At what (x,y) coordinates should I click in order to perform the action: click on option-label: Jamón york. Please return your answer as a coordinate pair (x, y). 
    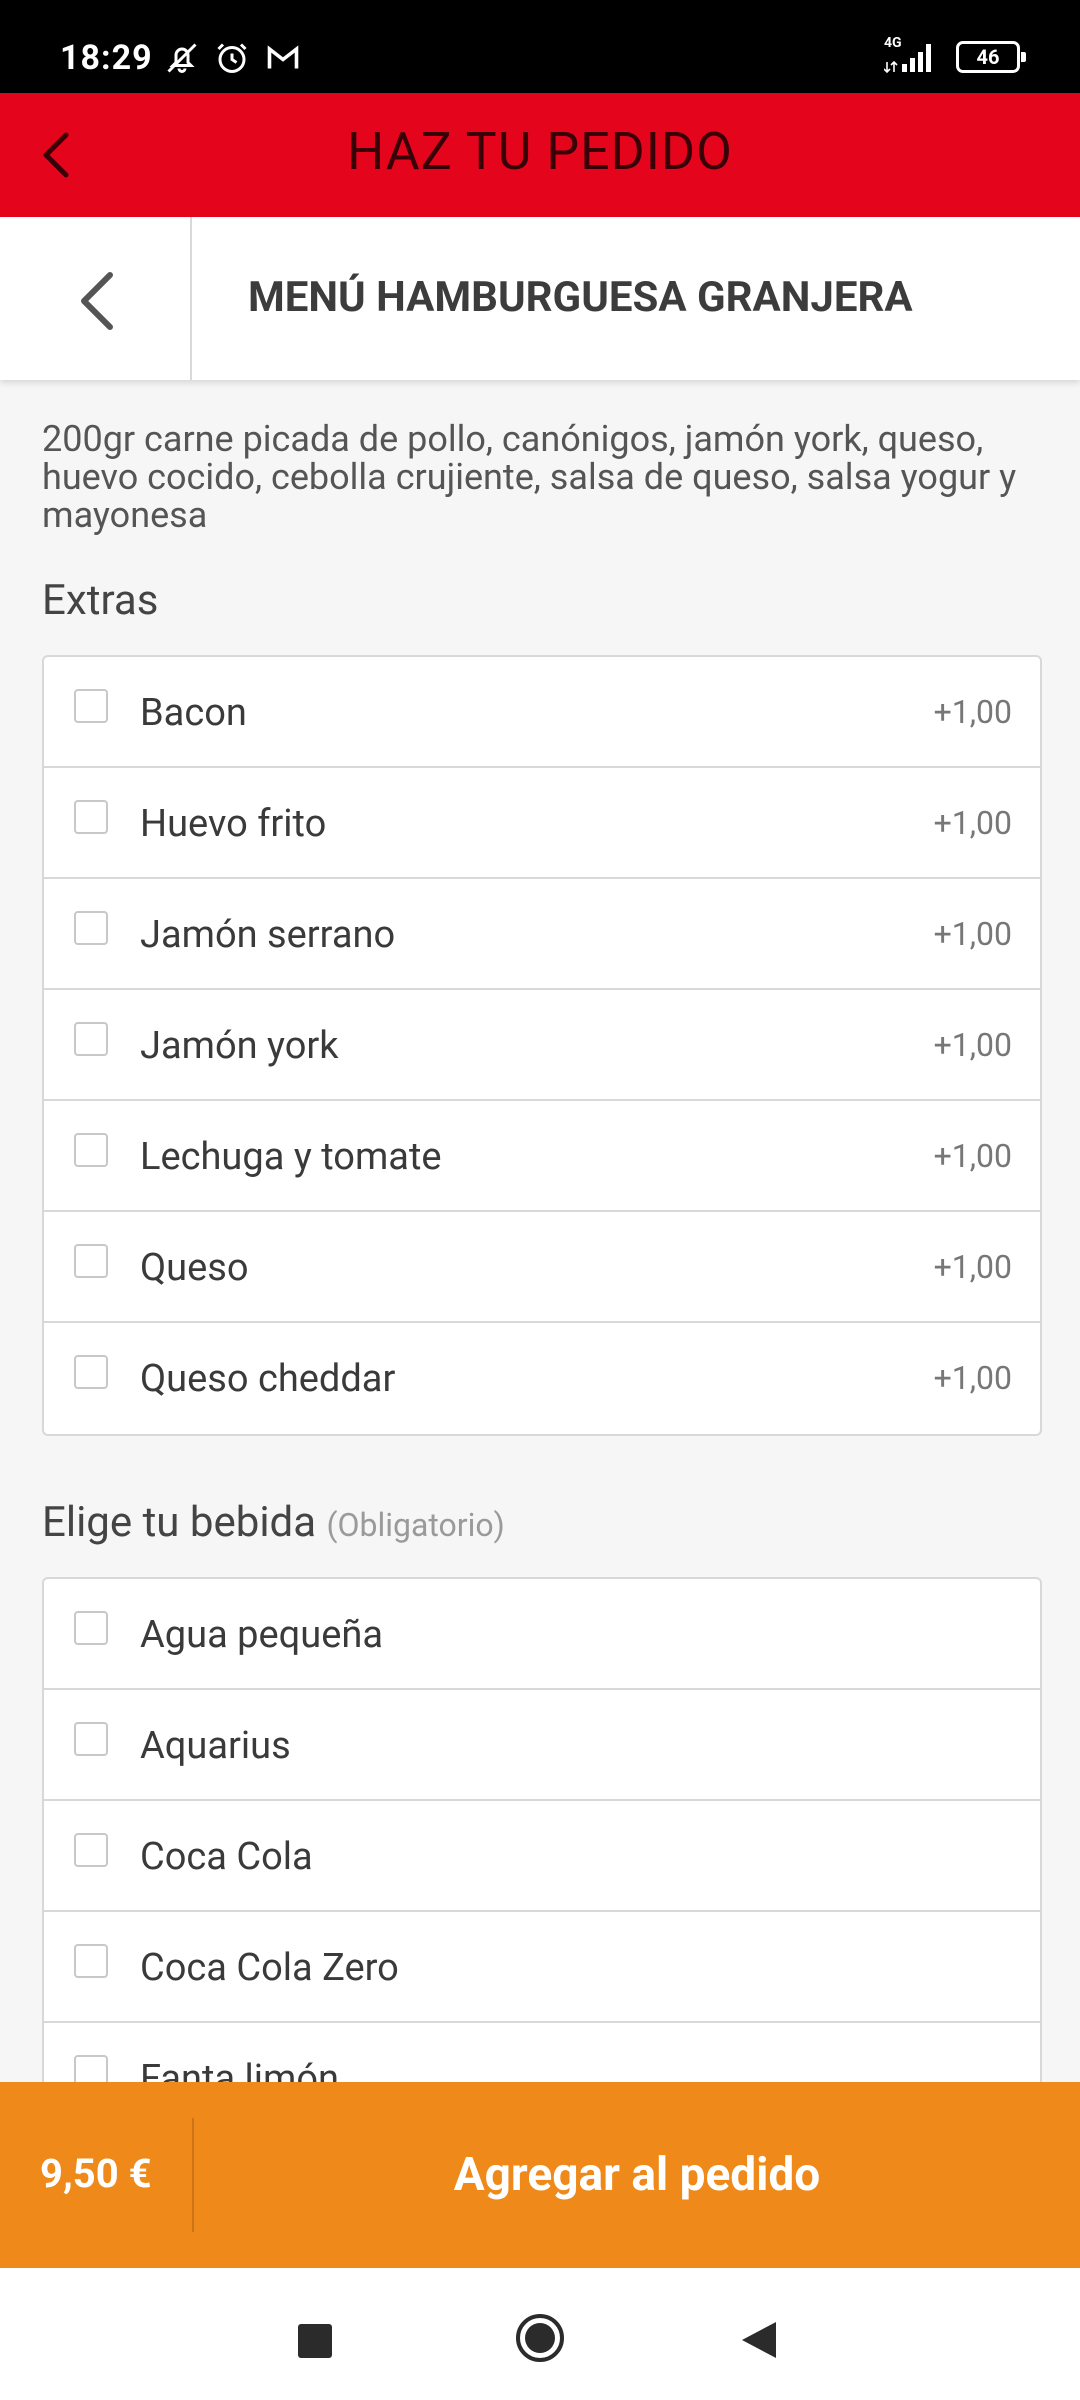
    Looking at the image, I should click on (239, 1046).